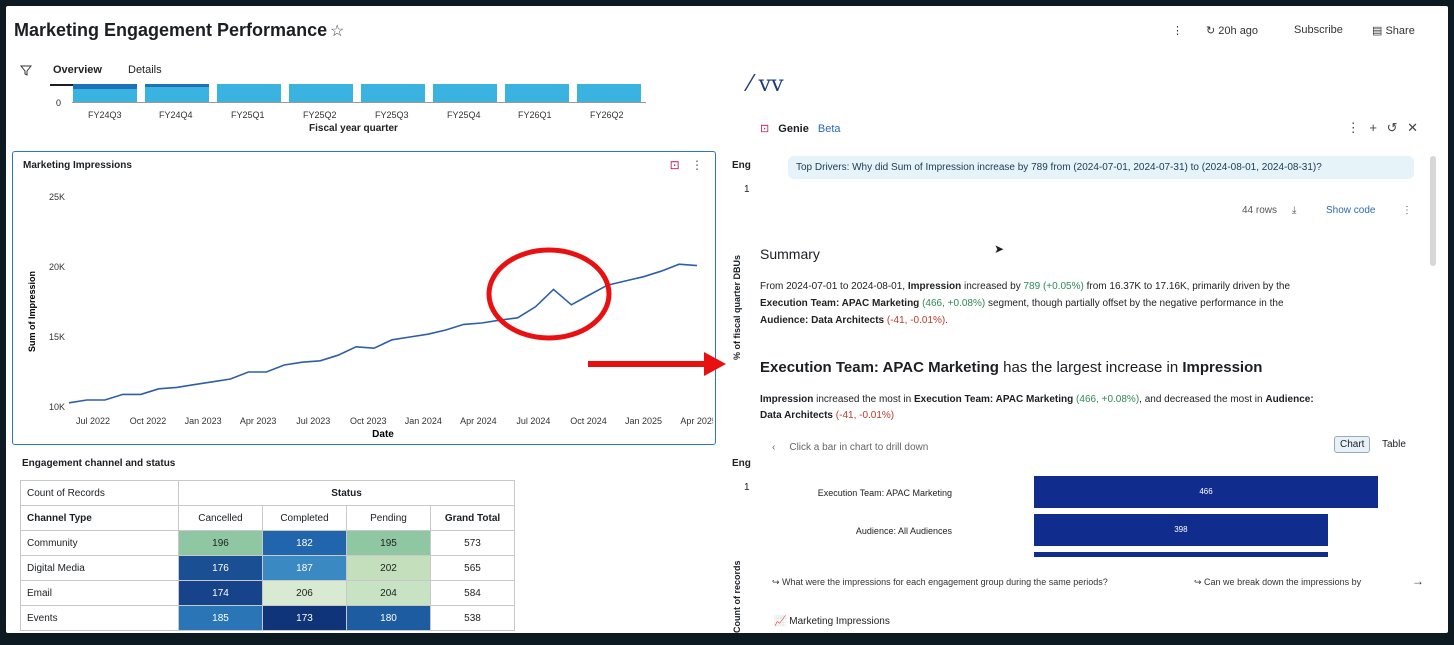 The image size is (1454, 645). Describe the element at coordinates (472, 568) in the screenshot. I see `grand-total-cell: 565` at that location.